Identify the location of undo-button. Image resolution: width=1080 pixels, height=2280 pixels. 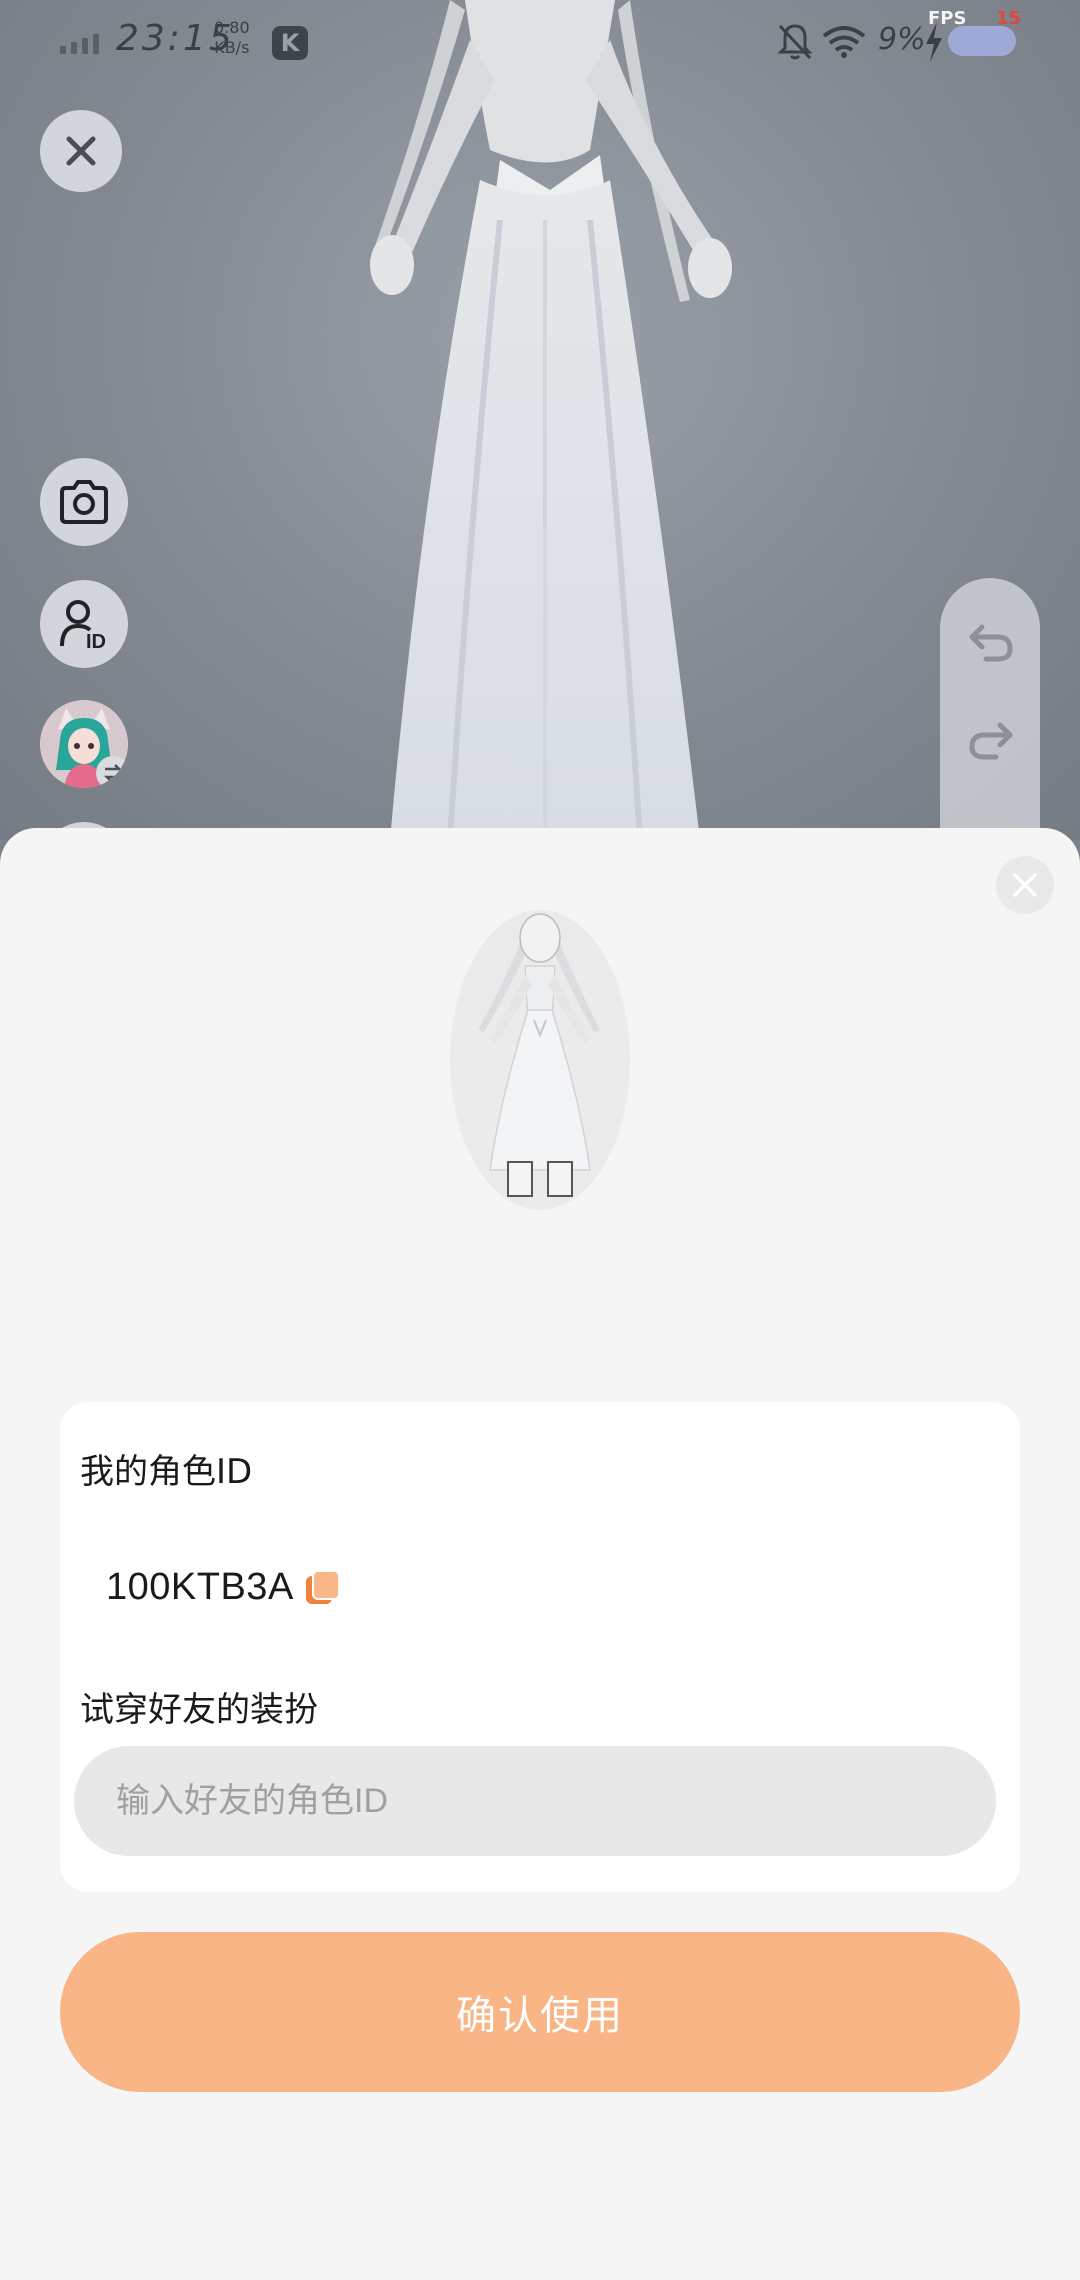
(991, 643).